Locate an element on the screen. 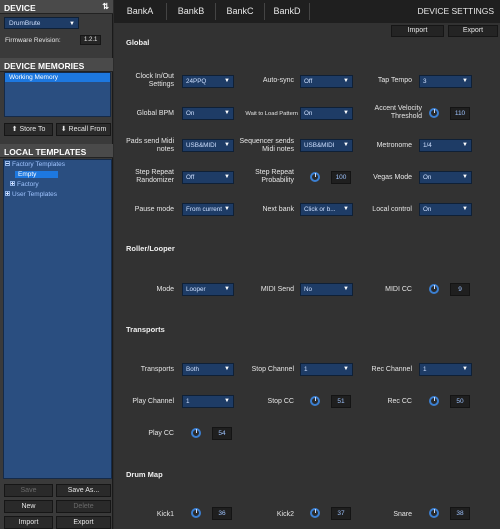 This screenshot has width=500, height=529. device-header: DEVICE ⇅ is located at coordinates (56, 7).